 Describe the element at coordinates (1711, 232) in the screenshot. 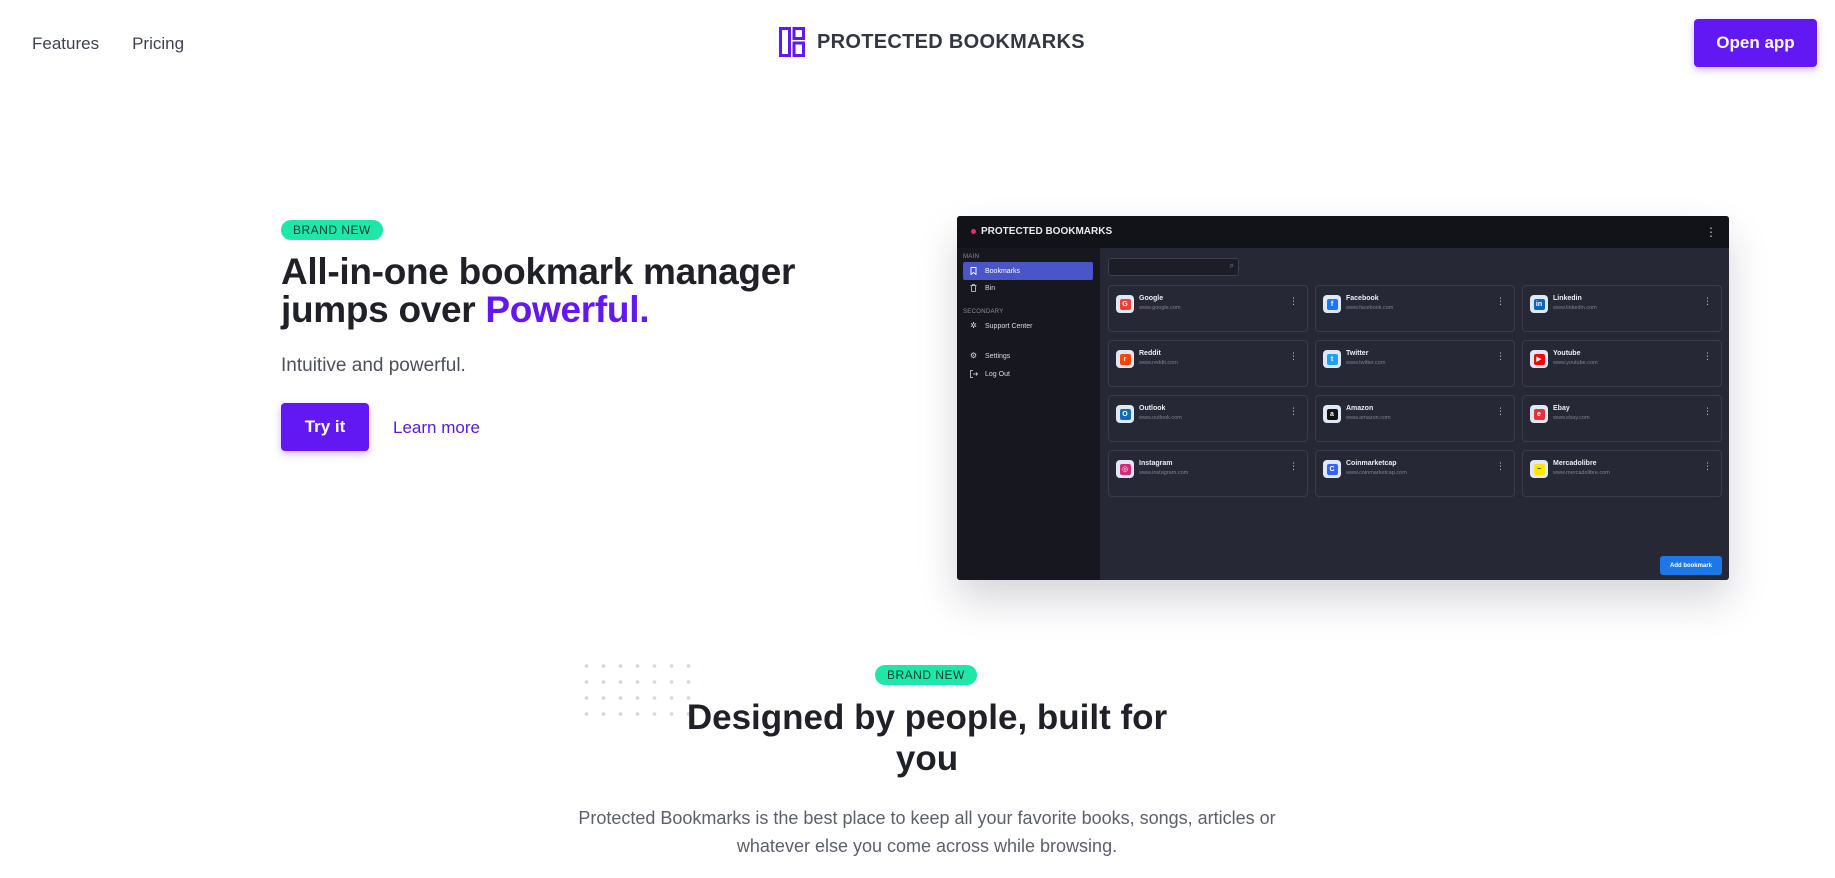

I see `preview-menu-kebab-icon: ⋮` at that location.